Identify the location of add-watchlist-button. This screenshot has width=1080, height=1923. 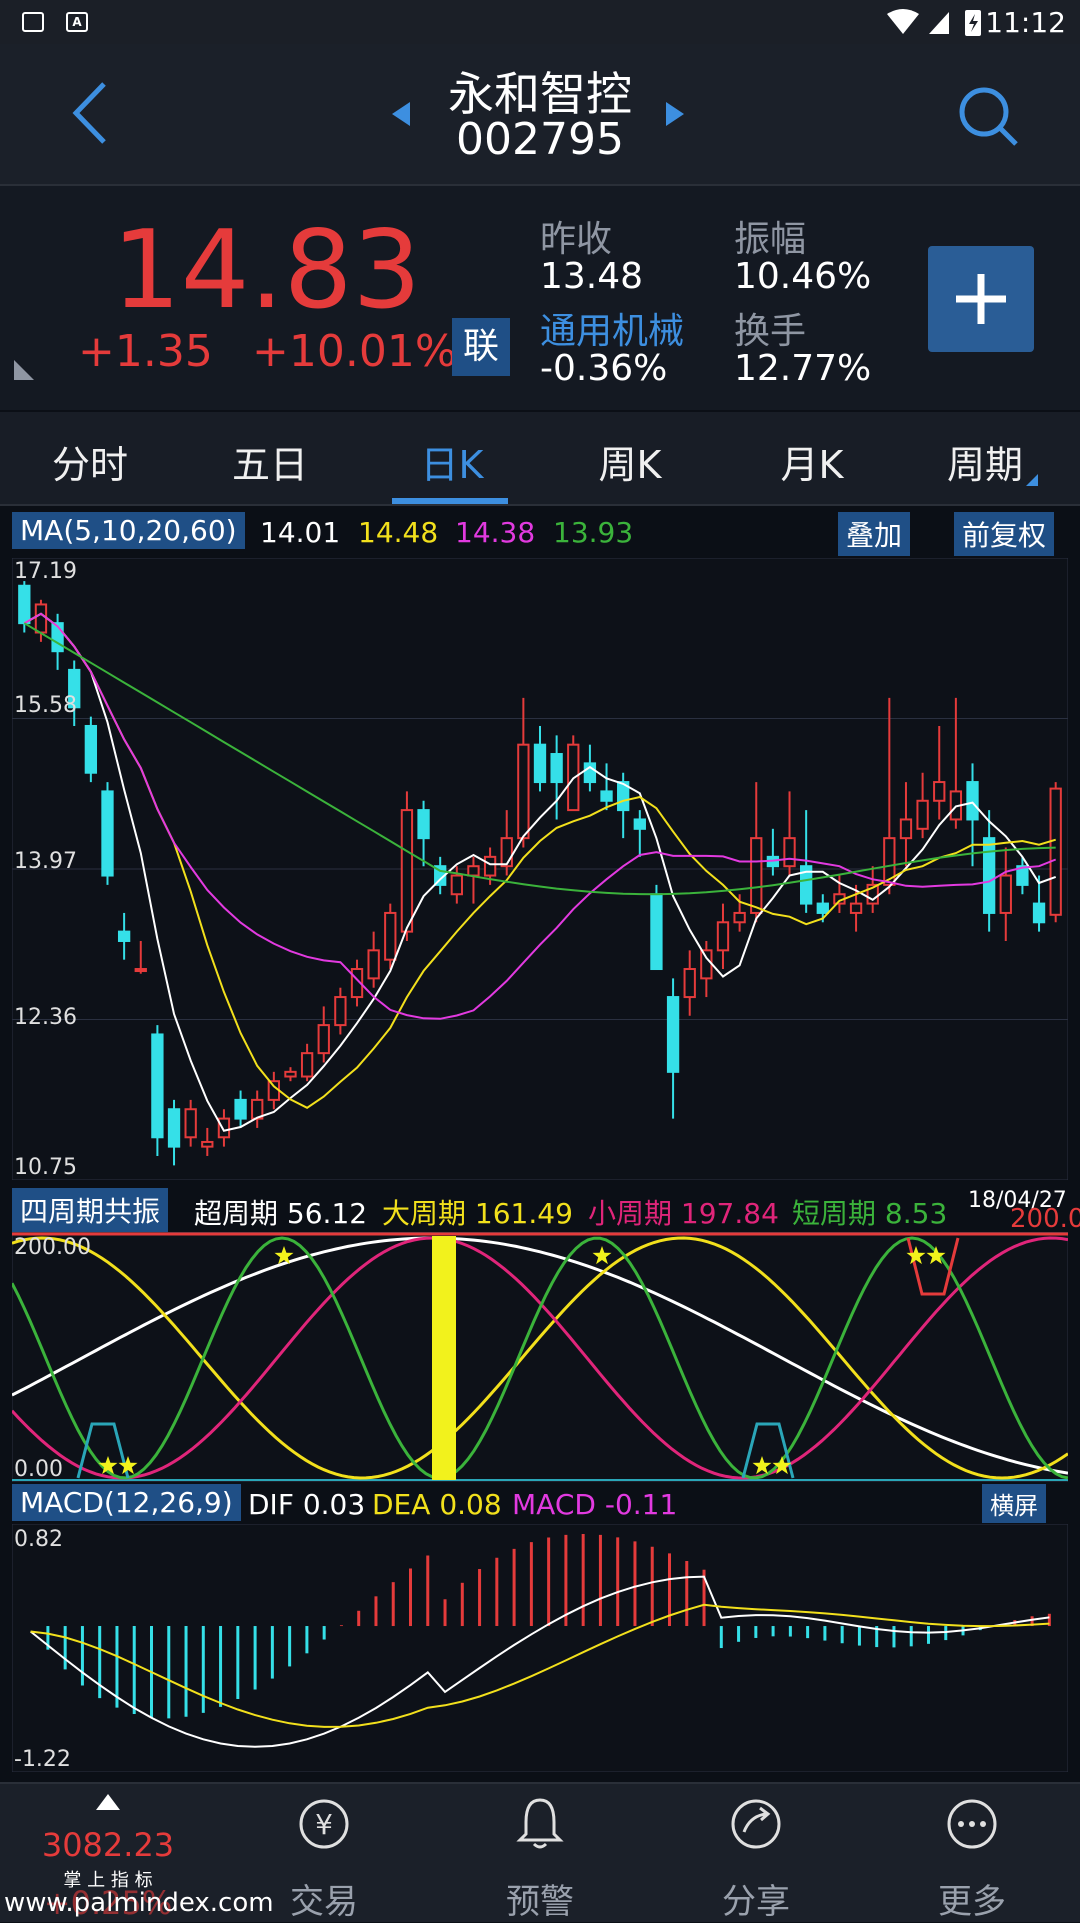
(981, 299).